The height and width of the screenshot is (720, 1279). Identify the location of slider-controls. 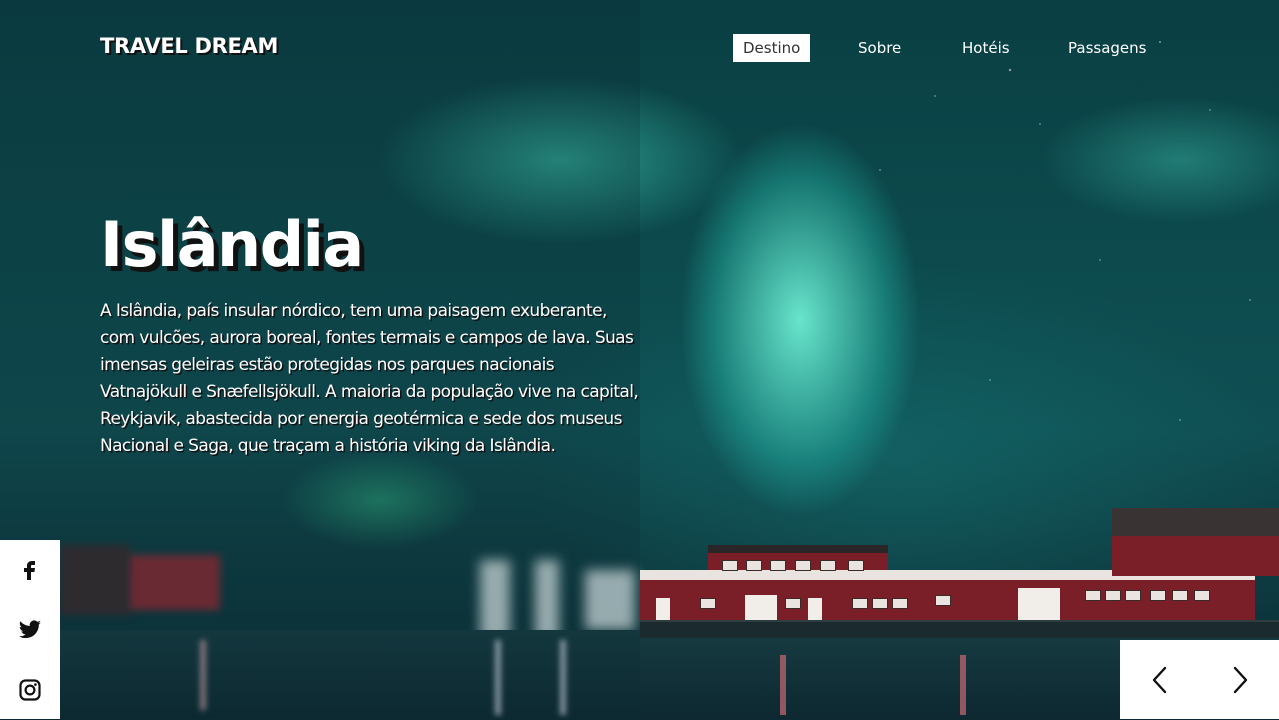
(1199, 679).